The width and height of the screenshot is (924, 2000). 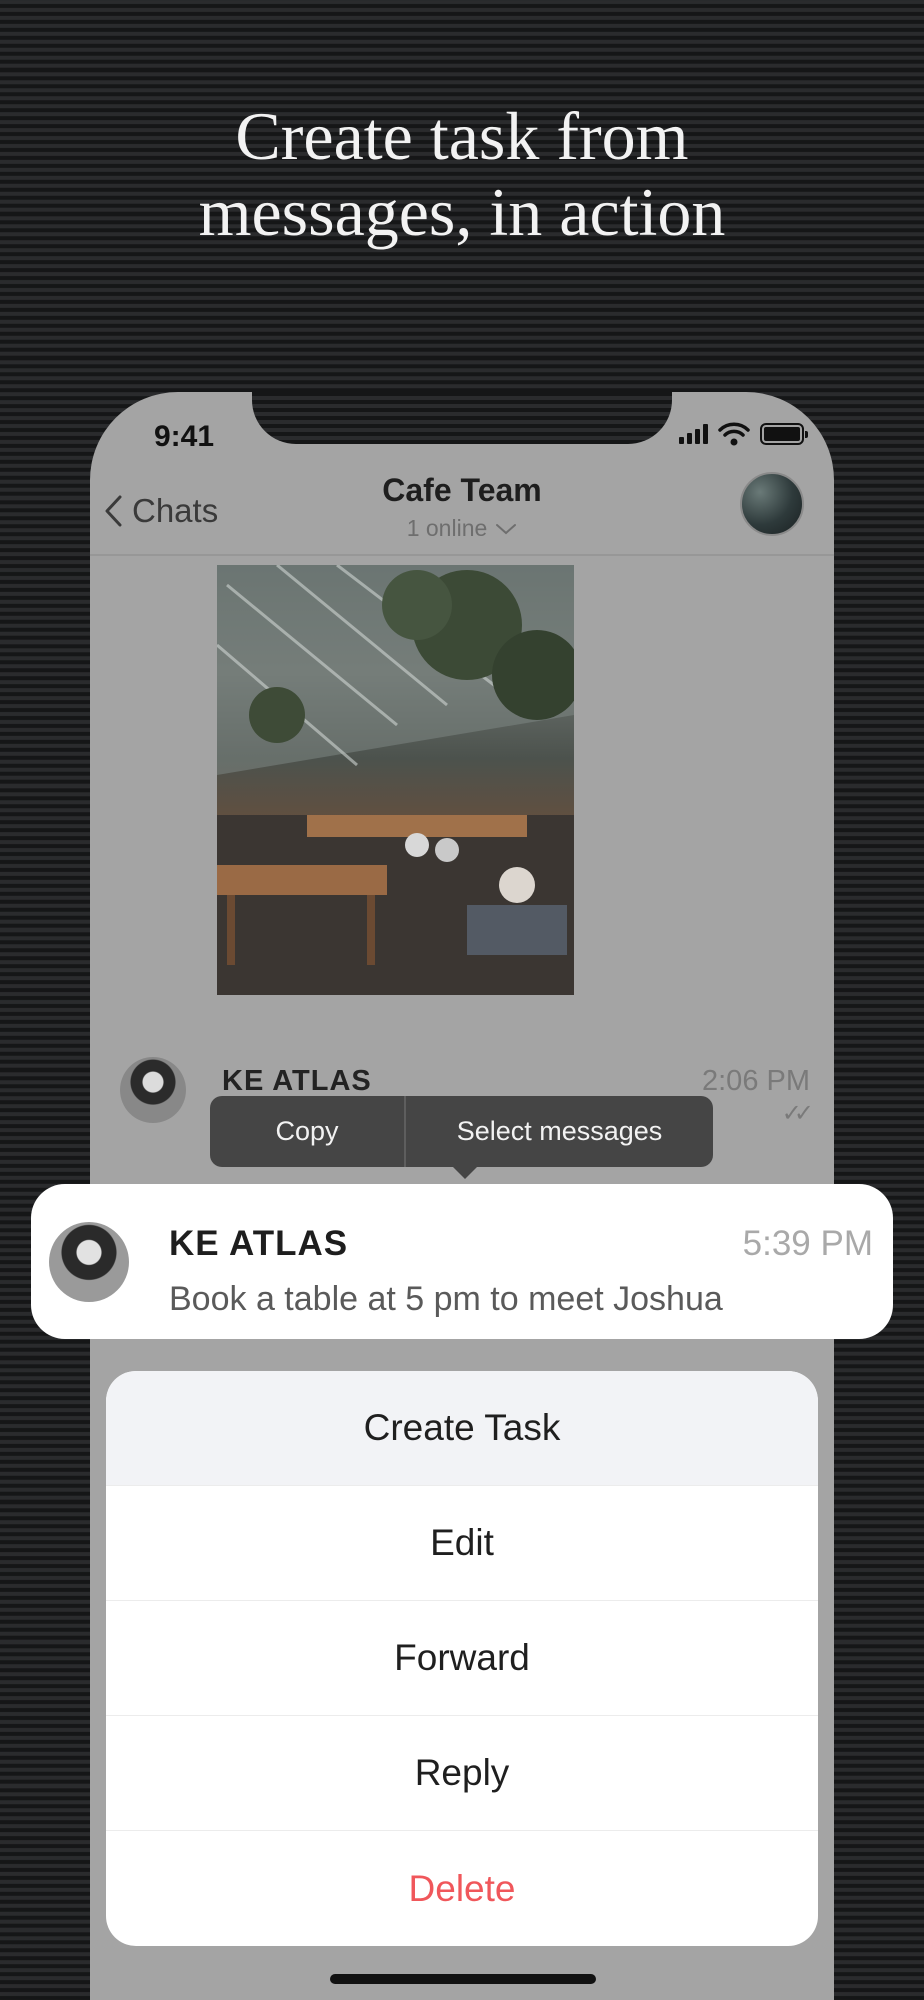 I want to click on wifi-icon, so click(x=734, y=434).